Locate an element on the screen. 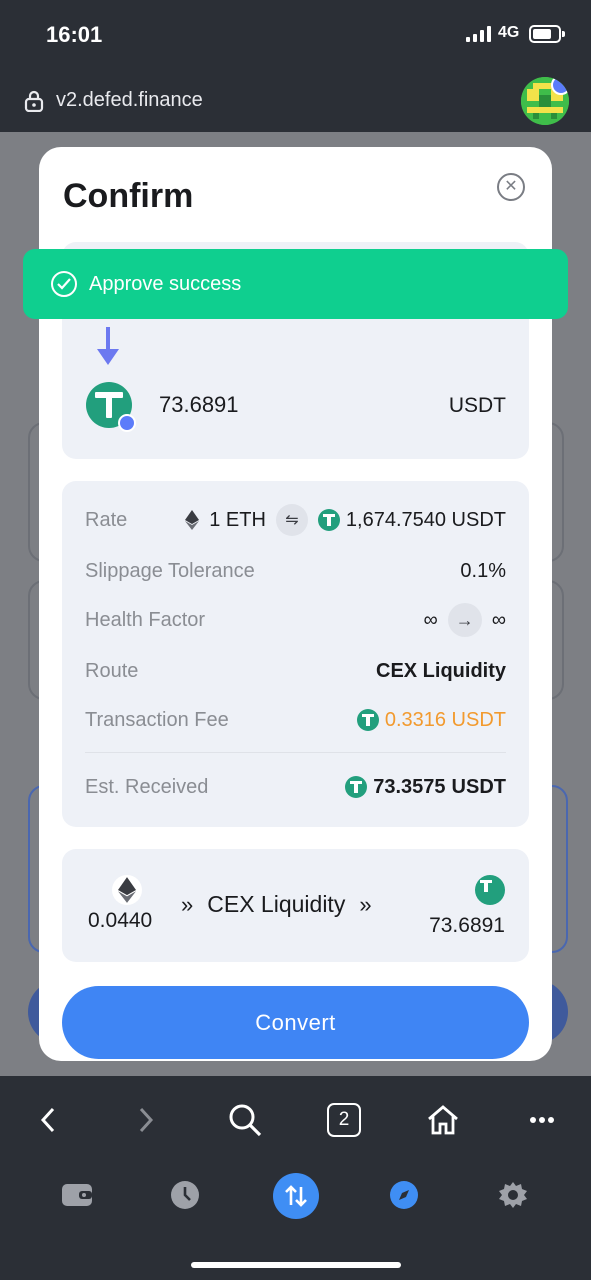  swap-arrows-icon: ⇋ is located at coordinates (292, 520).